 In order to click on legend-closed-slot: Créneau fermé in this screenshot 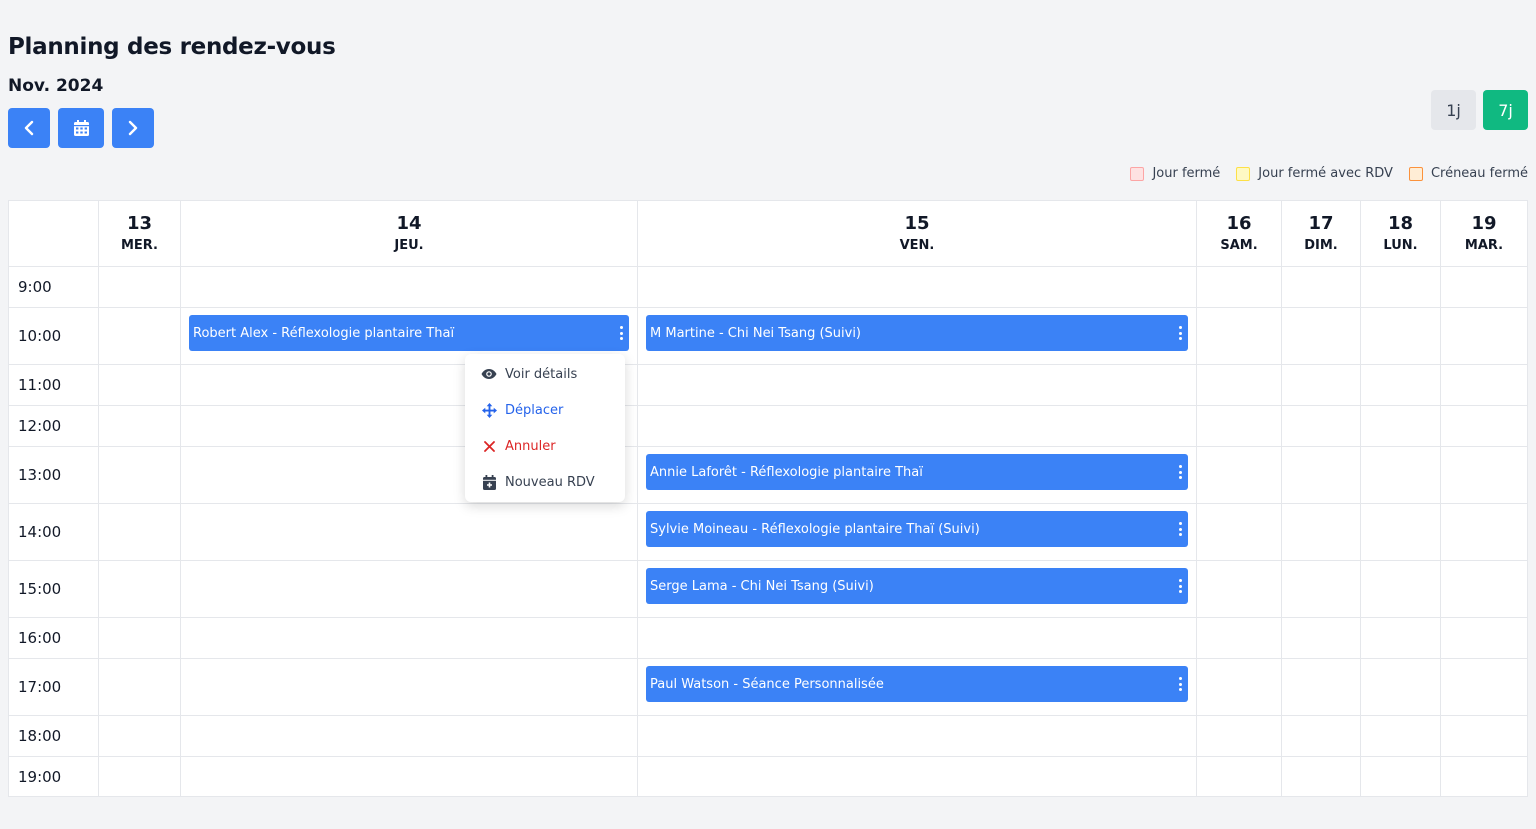, I will do `click(1468, 173)`.